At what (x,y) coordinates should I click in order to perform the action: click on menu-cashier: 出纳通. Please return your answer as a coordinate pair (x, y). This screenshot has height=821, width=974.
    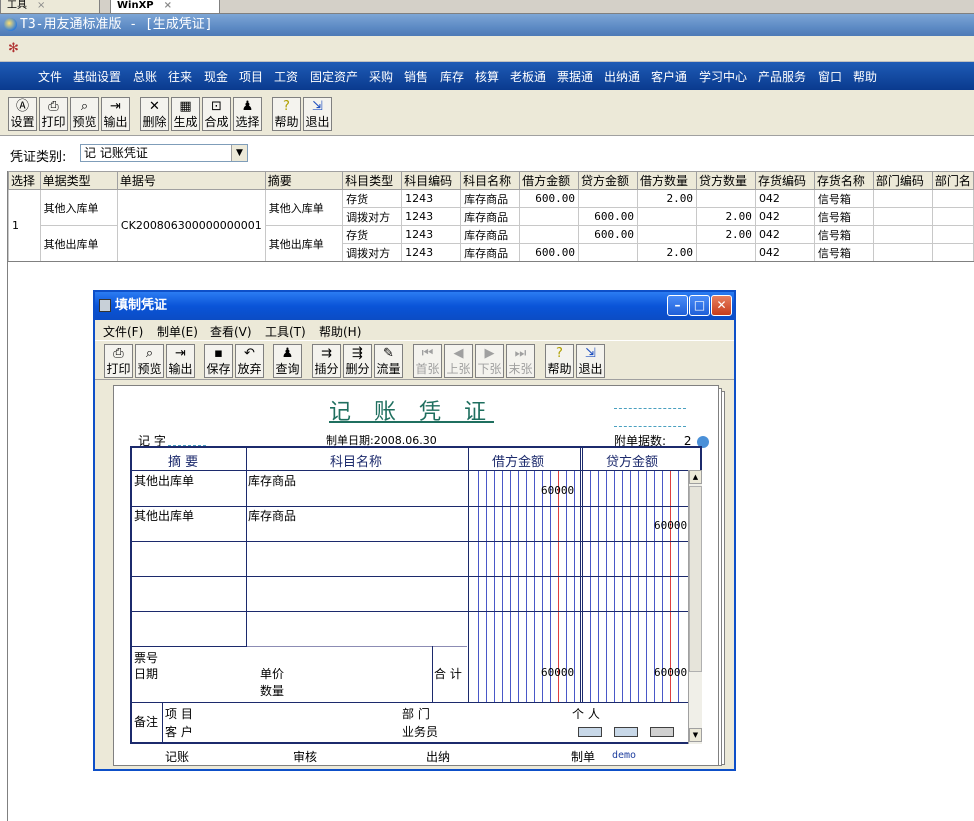
    Looking at the image, I should click on (622, 76).